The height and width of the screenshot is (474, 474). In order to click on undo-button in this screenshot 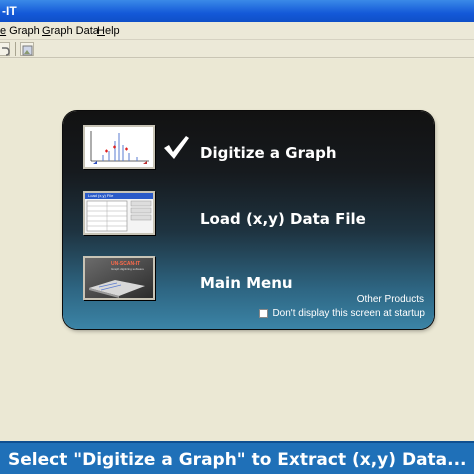, I will do `click(5, 49)`.